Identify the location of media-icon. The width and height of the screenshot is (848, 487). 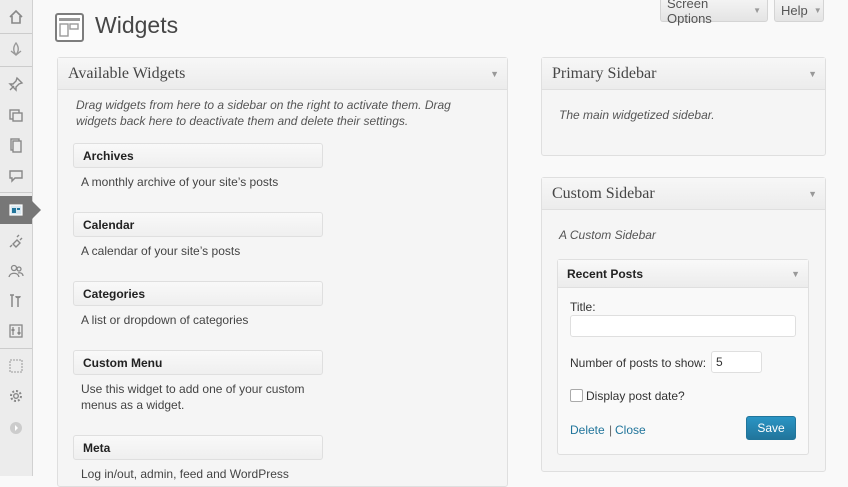
(16, 115).